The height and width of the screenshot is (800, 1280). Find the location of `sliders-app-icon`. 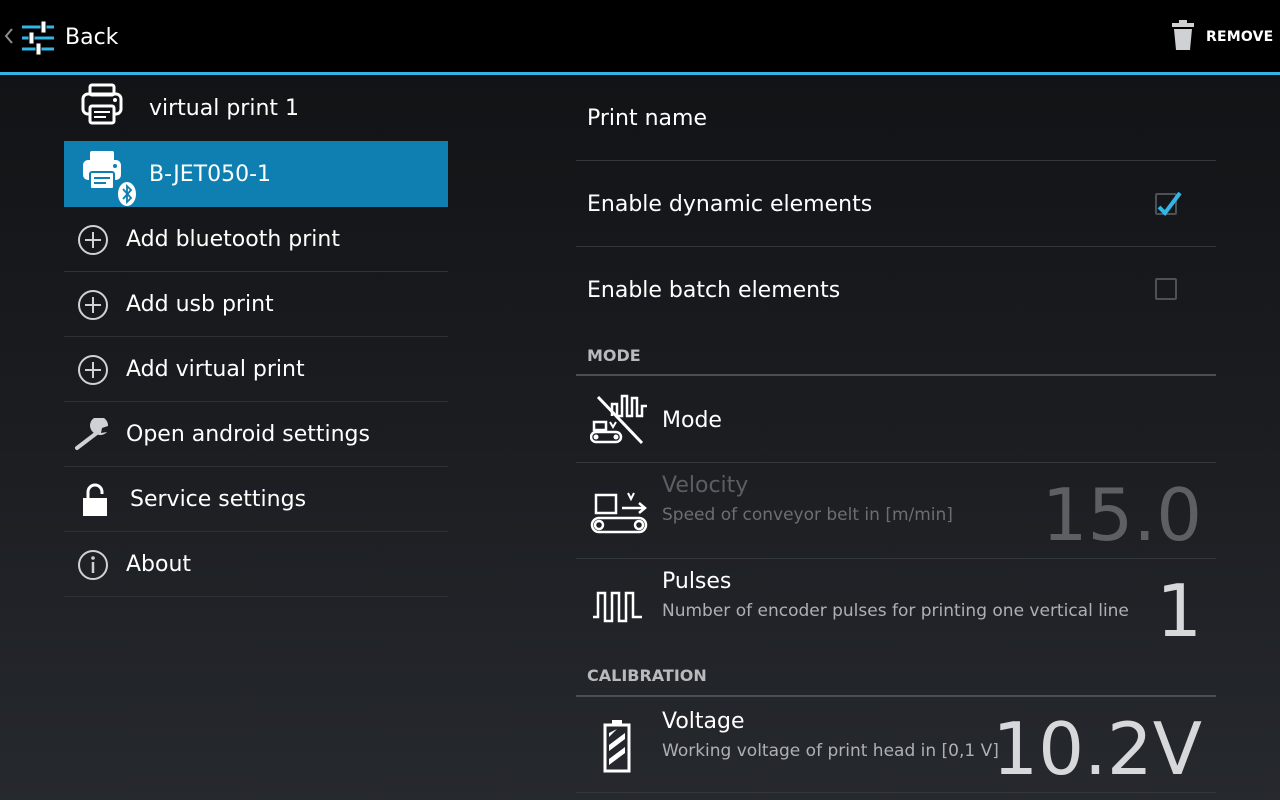

sliders-app-icon is located at coordinates (38, 38).